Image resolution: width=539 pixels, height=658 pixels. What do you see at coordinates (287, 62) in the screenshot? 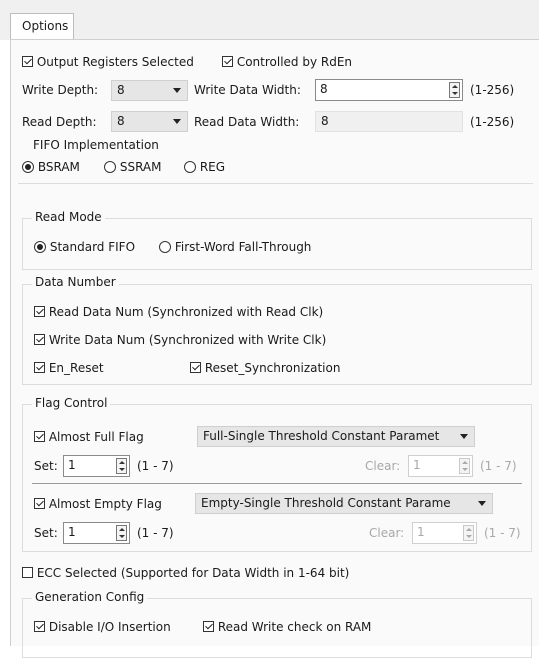
I see `controlled-by-rden-checkbox: Controlled by RdEn` at bounding box center [287, 62].